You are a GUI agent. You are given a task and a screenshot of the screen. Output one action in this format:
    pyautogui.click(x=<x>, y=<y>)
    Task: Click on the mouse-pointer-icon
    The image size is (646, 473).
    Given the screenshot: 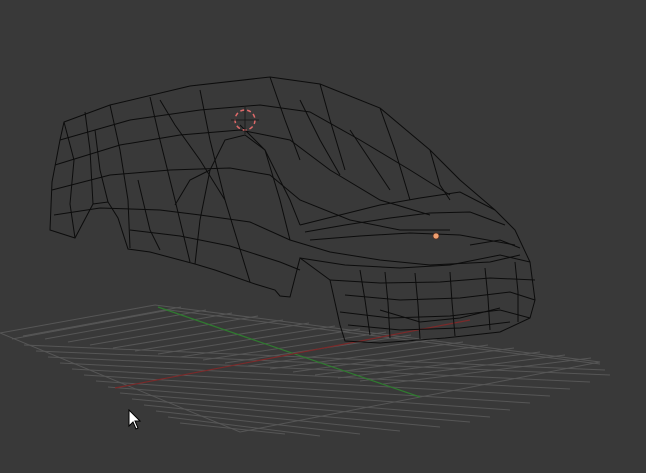 What is the action you would take?
    pyautogui.click(x=135, y=419)
    